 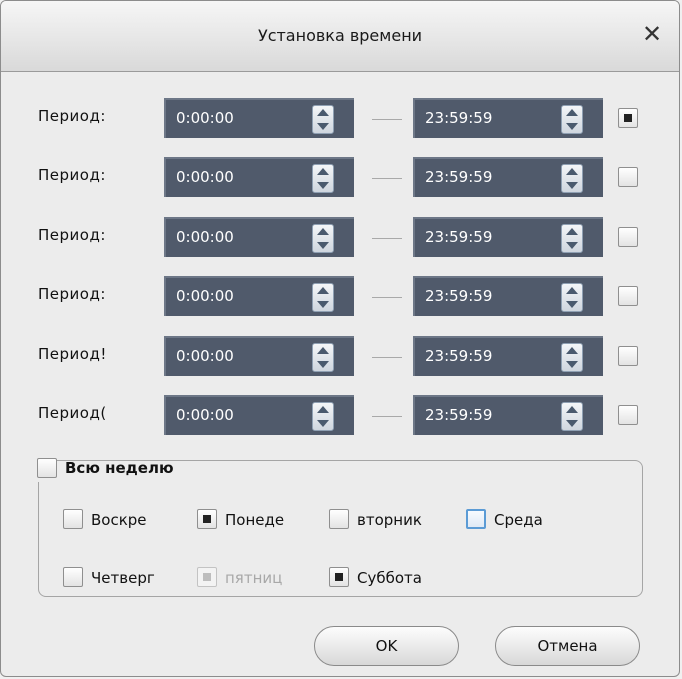 I want to click on weekday-label: Воскре, so click(x=119, y=520).